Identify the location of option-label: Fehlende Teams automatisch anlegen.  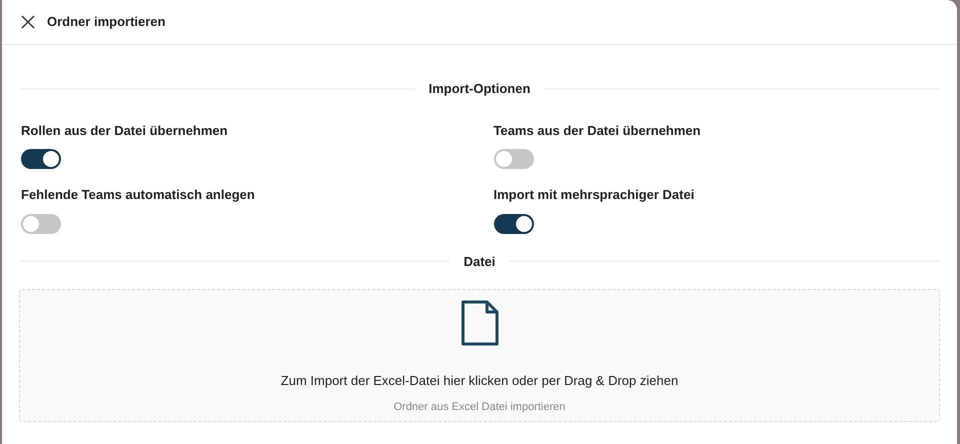
(138, 195).